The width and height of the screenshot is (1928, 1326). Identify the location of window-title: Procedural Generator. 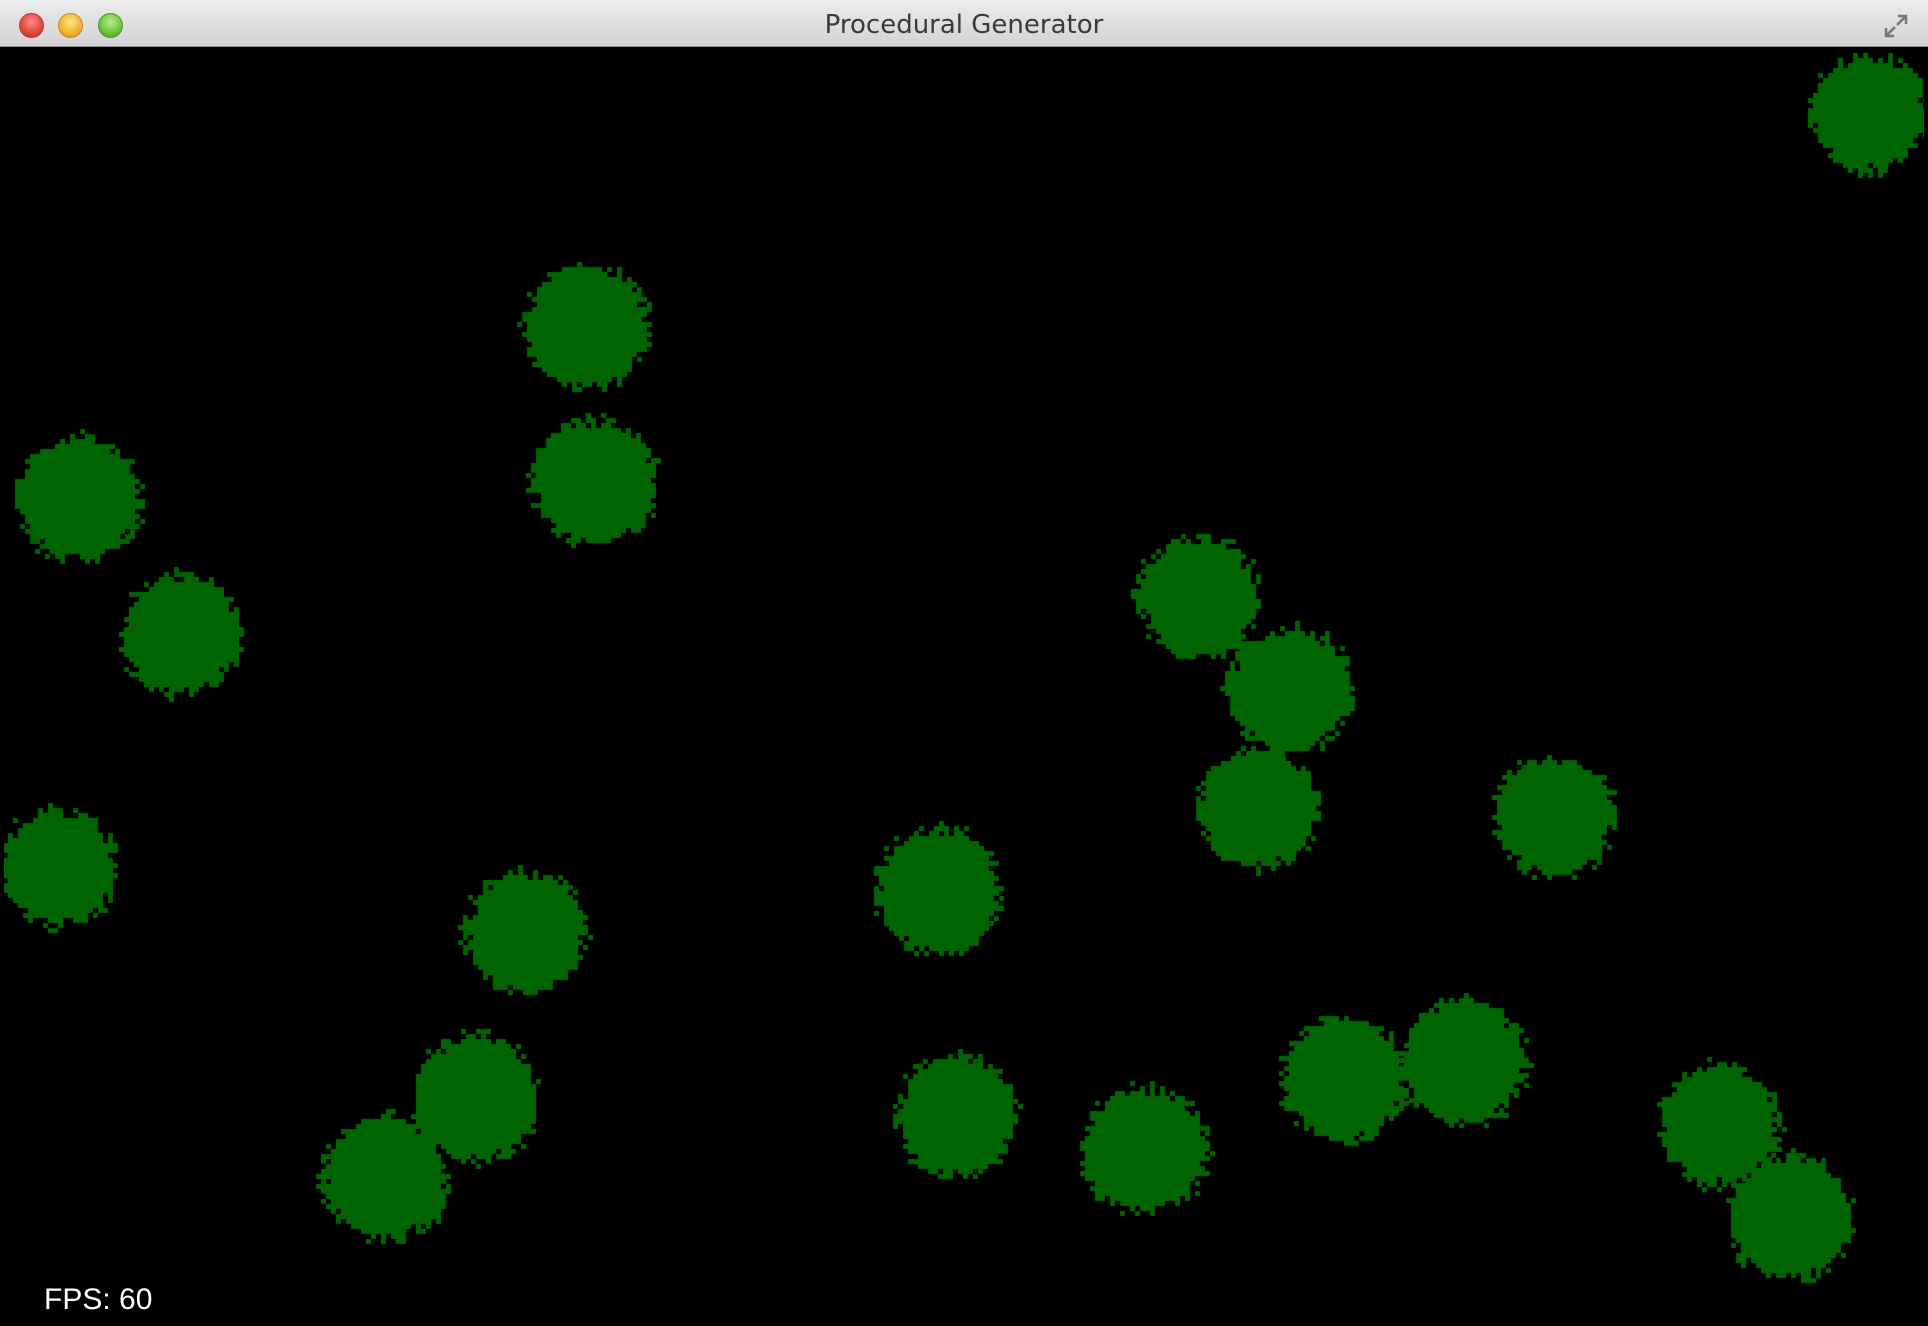
(964, 25).